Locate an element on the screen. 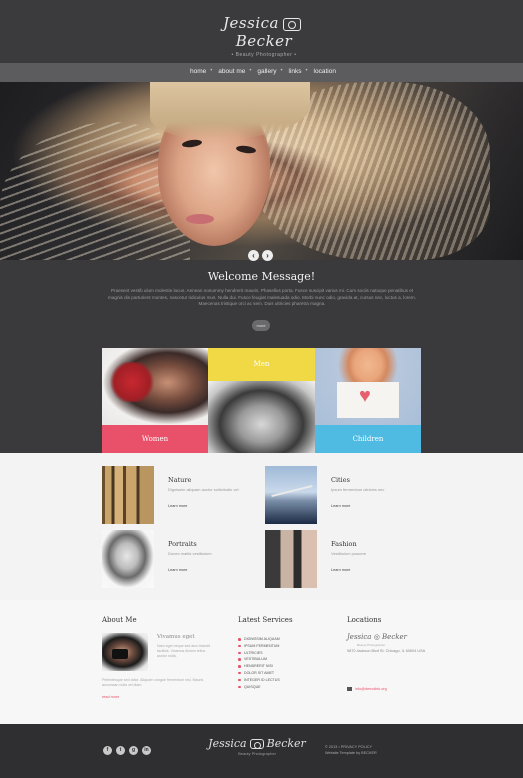 The height and width of the screenshot is (778, 523). logo: JessicaBecker • Beauty Photographer • is located at coordinates (264, 36).